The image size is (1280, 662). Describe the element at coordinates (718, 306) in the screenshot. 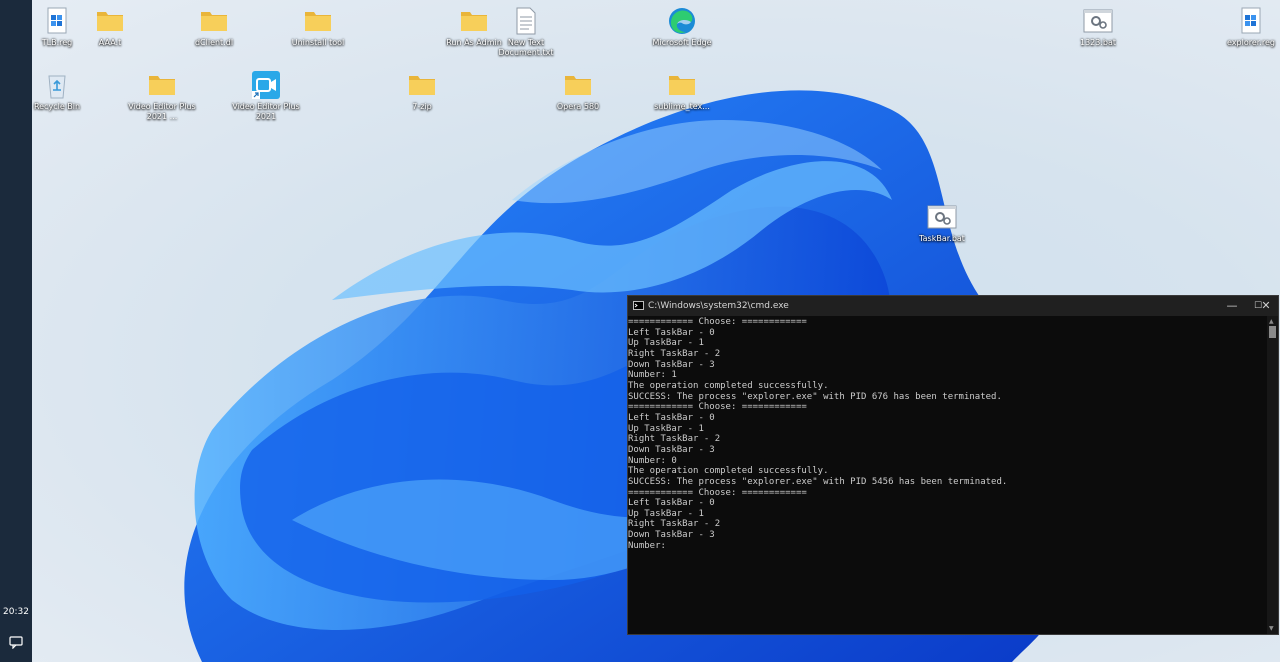

I see `cmd-window-title: C:\Windows\system32\cmd.exe` at that location.